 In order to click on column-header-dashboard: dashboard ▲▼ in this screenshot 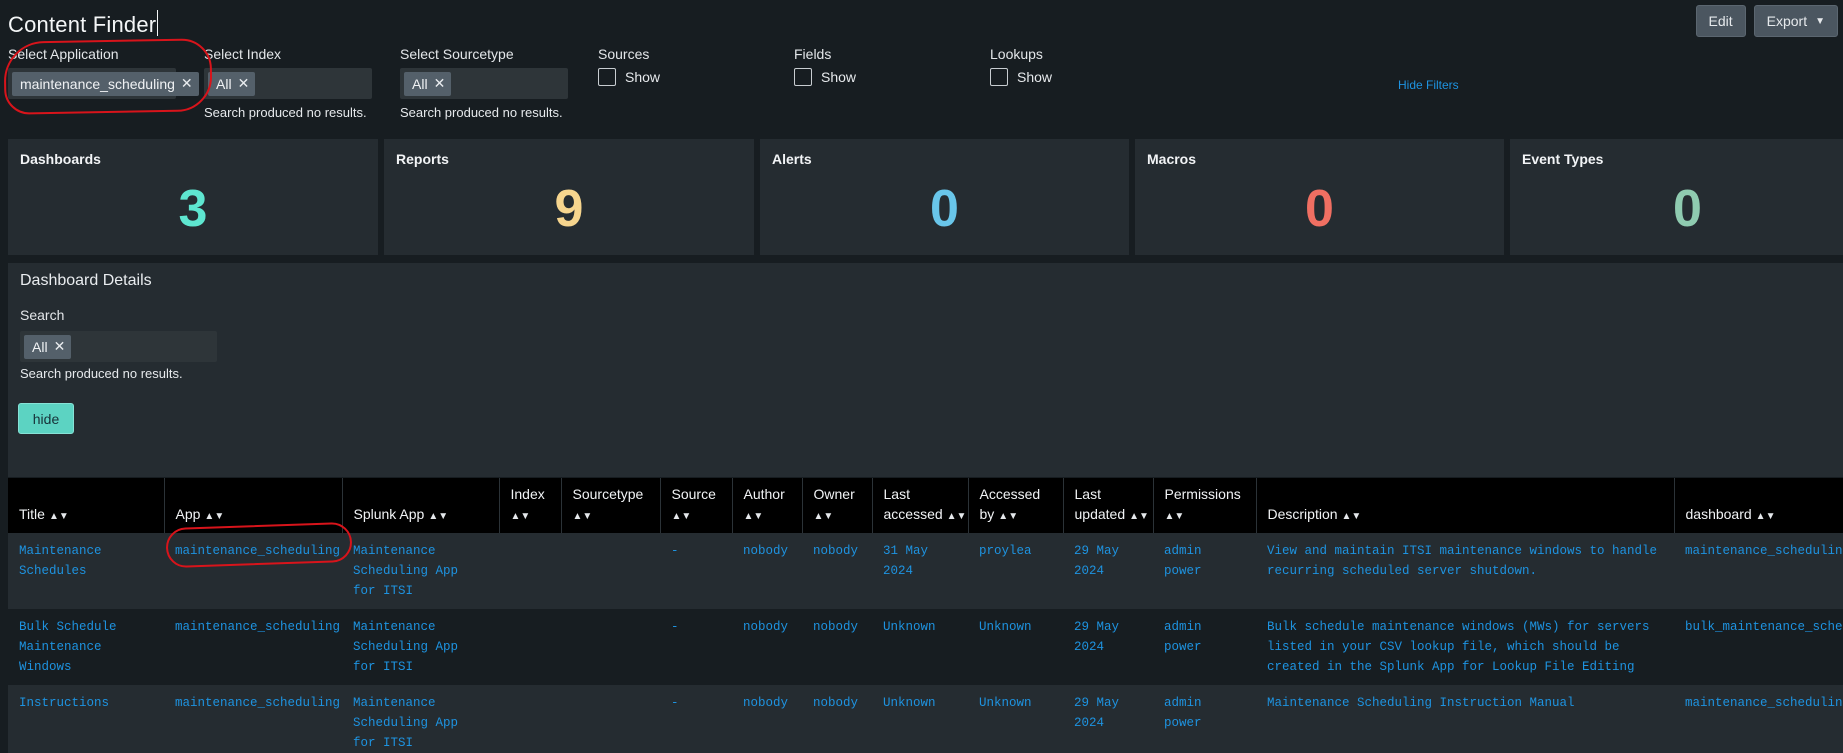, I will do `click(1758, 505)`.